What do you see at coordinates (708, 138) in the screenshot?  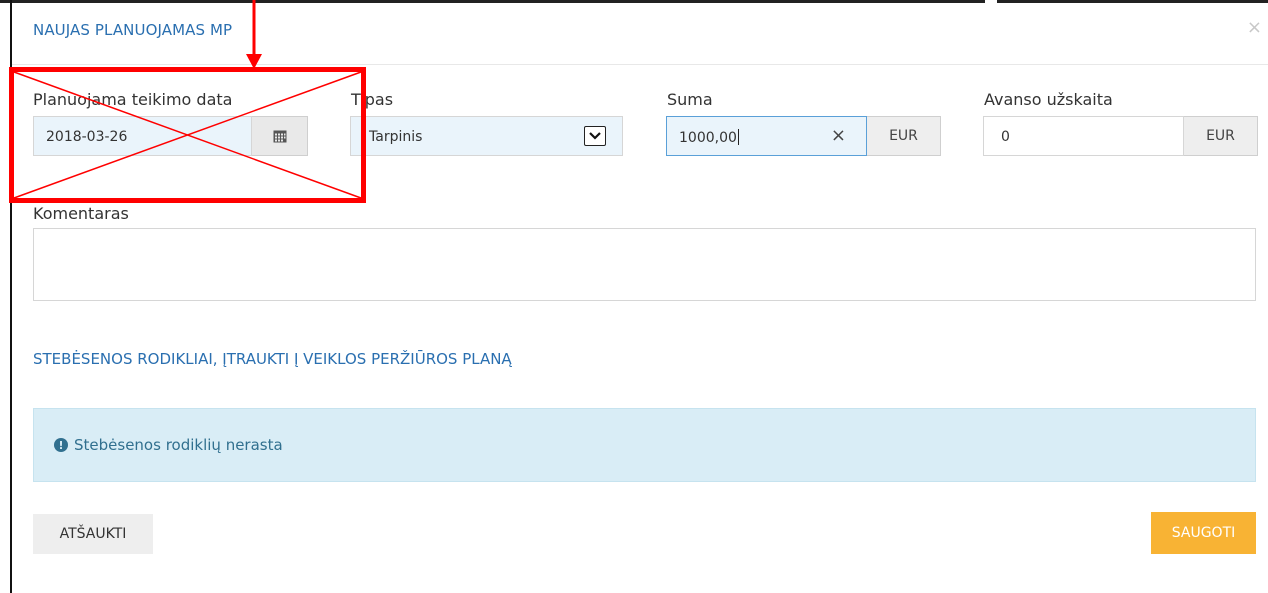 I see `sum-value: 1000,00` at bounding box center [708, 138].